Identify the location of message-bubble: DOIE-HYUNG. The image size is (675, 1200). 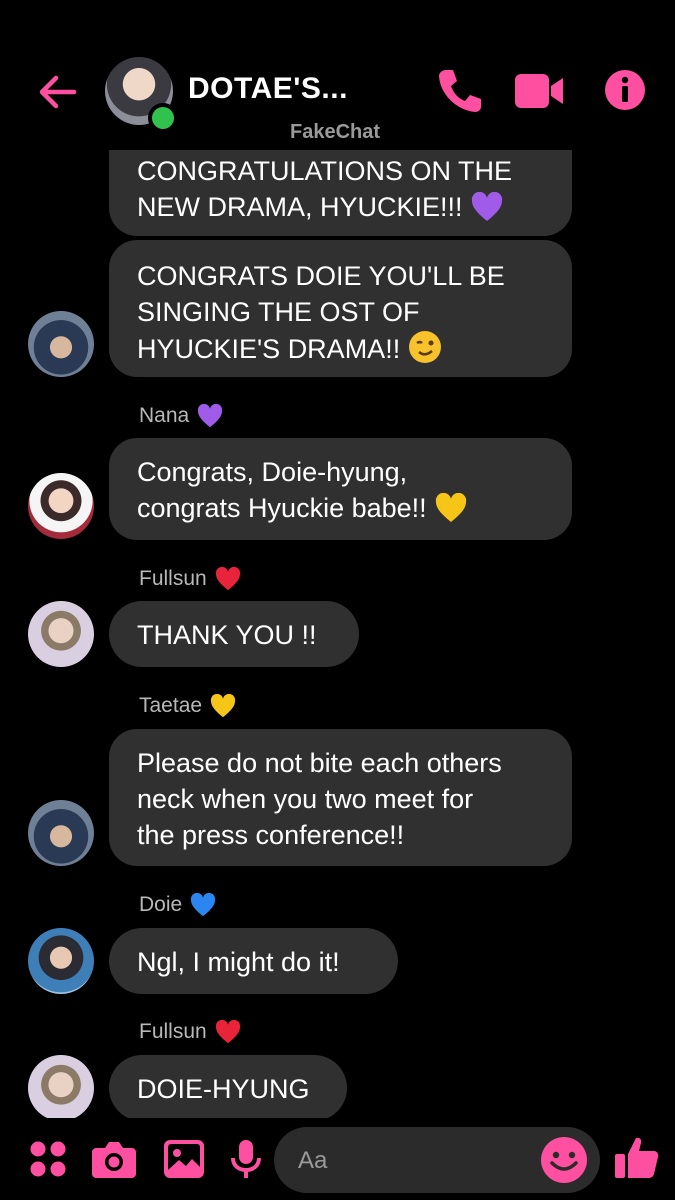
(228, 1086).